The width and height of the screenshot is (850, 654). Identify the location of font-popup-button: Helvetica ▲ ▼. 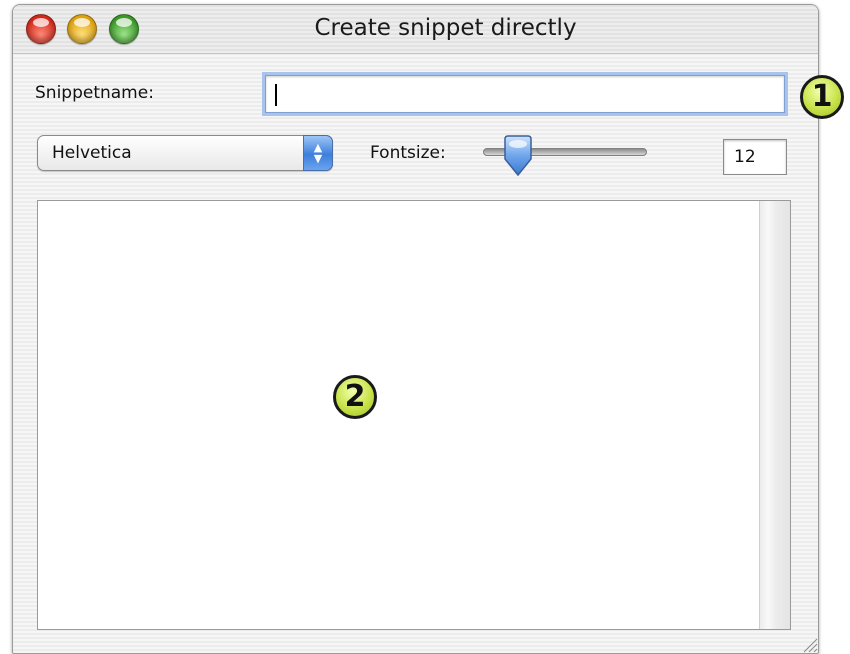
(185, 153).